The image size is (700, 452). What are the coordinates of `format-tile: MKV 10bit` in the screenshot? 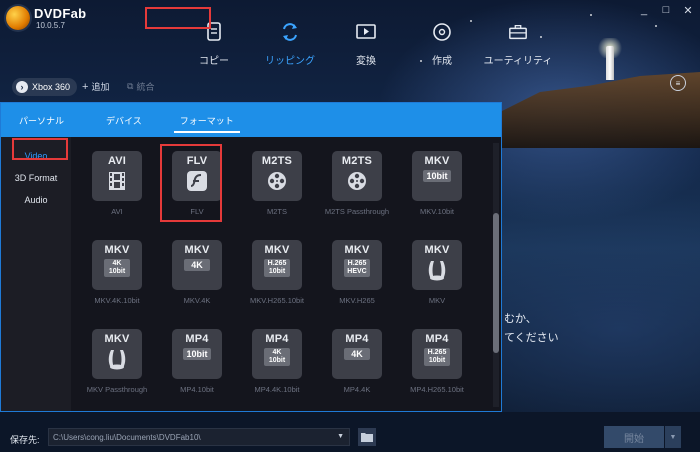 It's located at (437, 176).